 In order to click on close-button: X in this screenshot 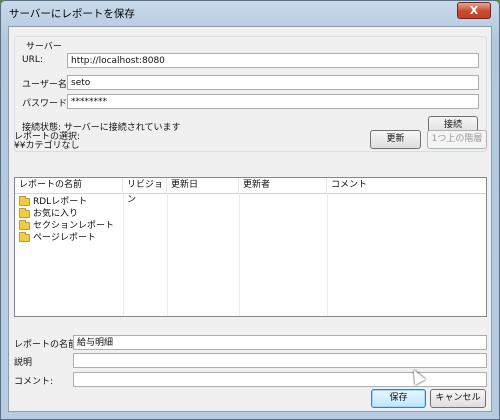, I will do `click(474, 10)`.